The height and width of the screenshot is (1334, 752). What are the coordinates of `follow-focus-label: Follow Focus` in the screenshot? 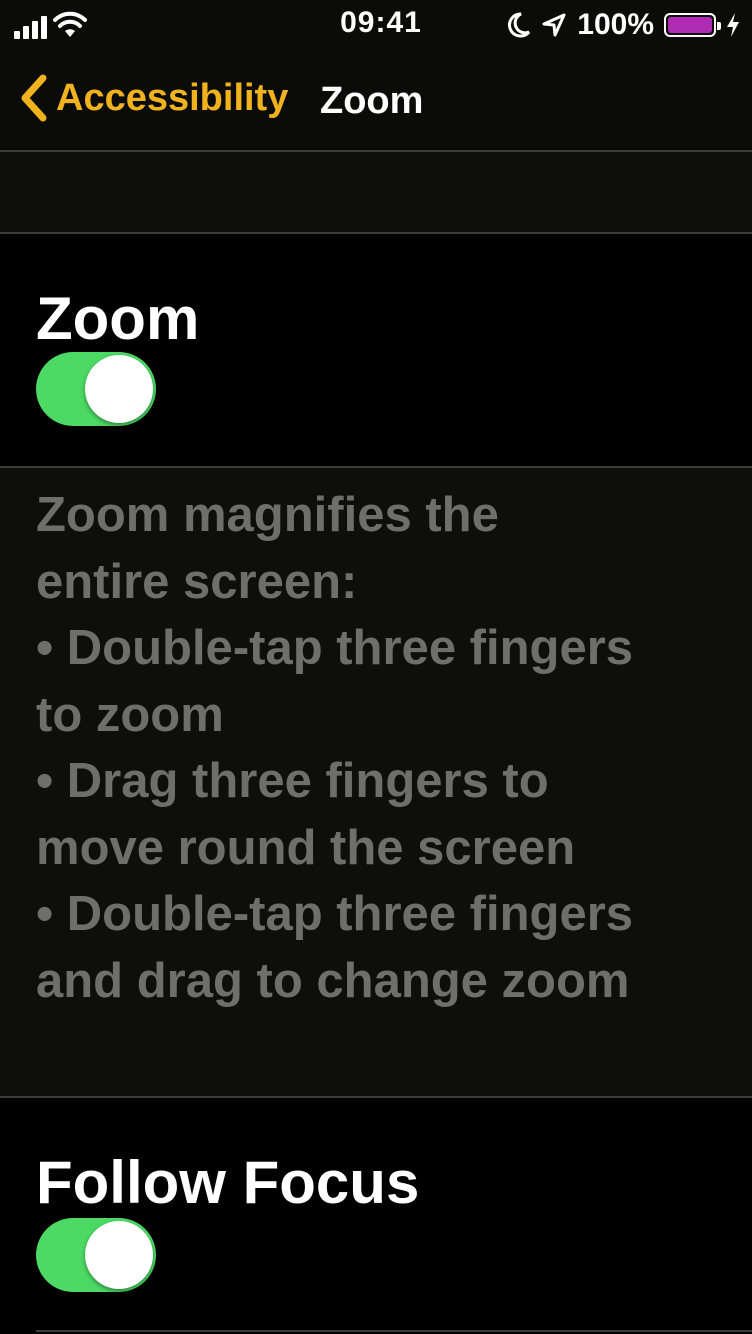 It's located at (228, 1182).